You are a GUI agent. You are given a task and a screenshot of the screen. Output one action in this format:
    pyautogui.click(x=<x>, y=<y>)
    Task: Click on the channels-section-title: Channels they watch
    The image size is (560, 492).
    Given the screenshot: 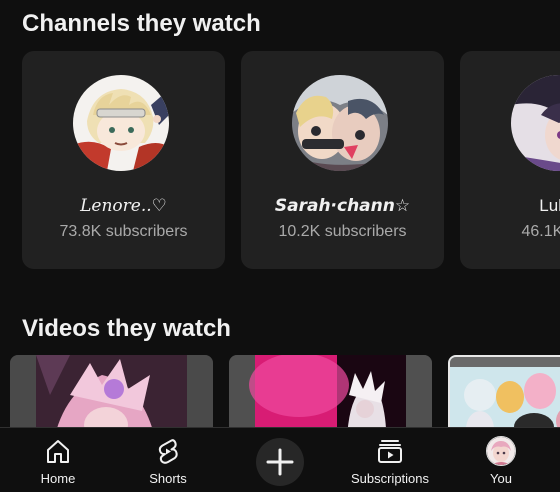 What is the action you would take?
    pyautogui.click(x=141, y=23)
    